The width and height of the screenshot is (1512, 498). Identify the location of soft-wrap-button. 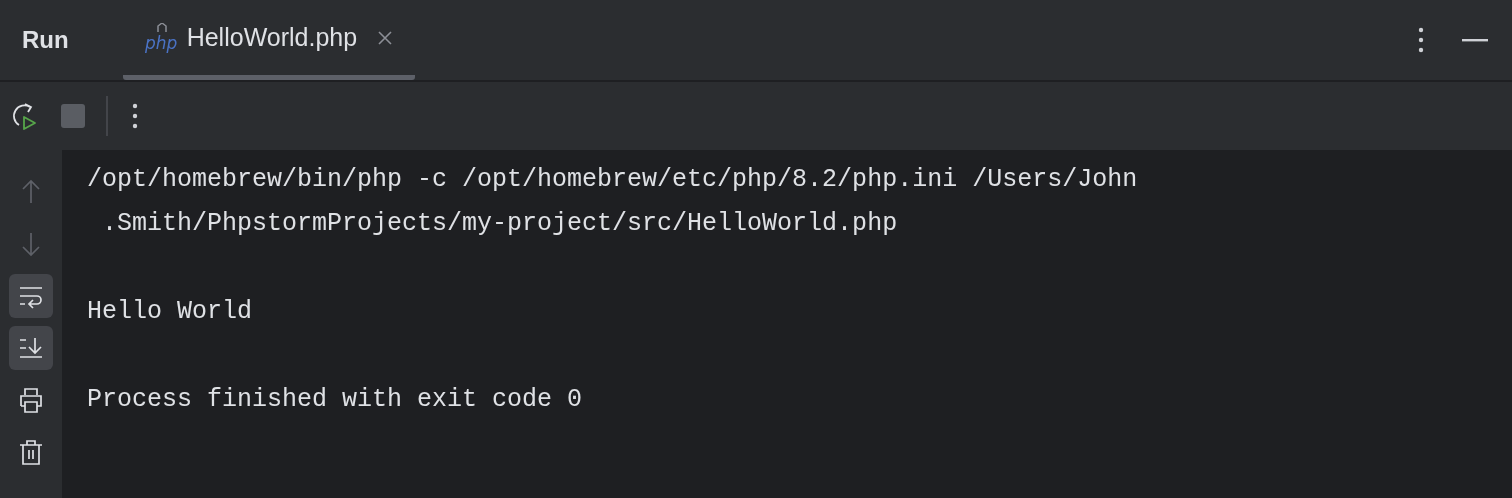
(31, 296).